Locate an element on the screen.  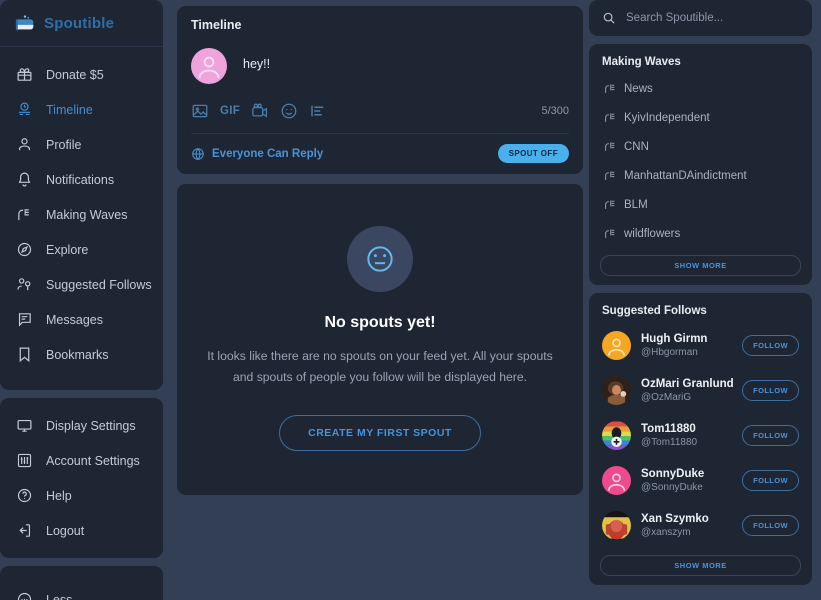
user-meta: Tom11880 @Tom11880 is located at coordinates (686, 436).